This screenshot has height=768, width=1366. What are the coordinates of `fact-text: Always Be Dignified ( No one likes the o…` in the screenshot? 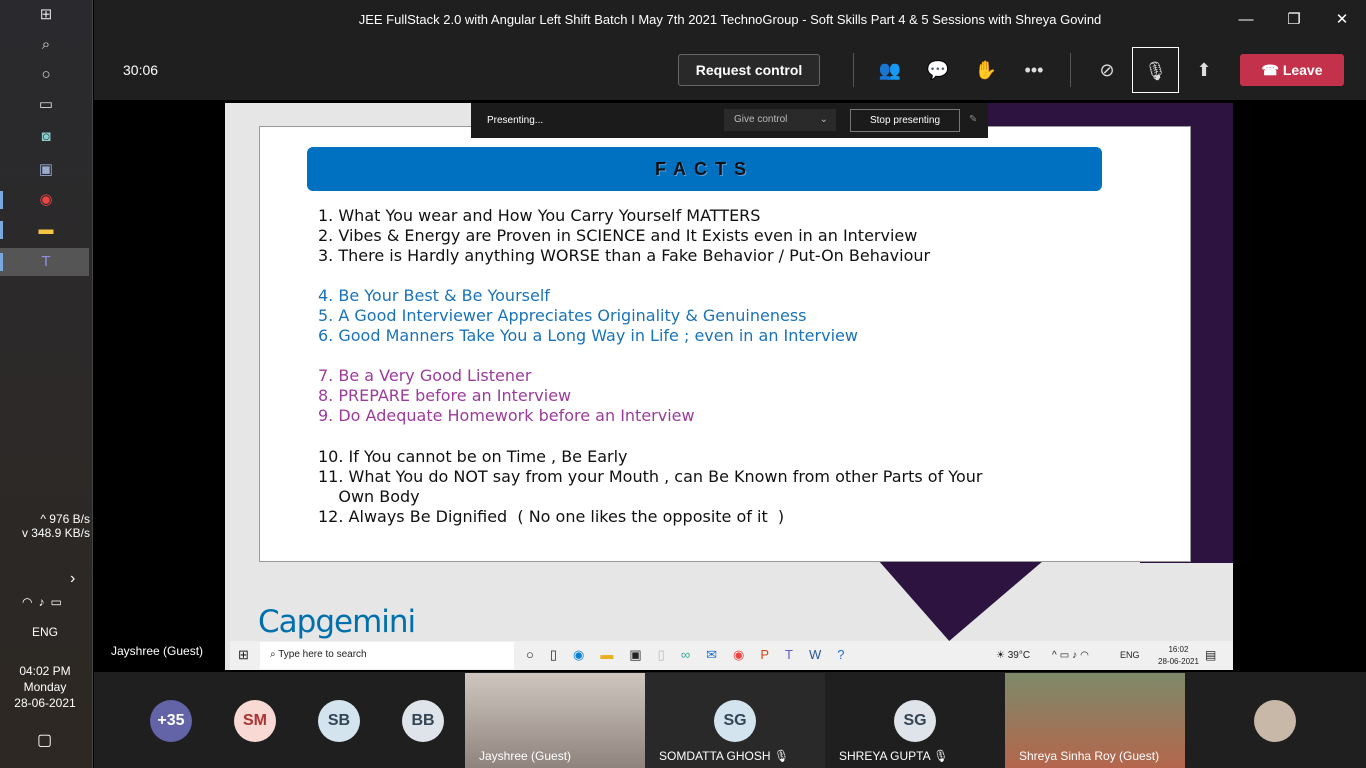 It's located at (566, 516).